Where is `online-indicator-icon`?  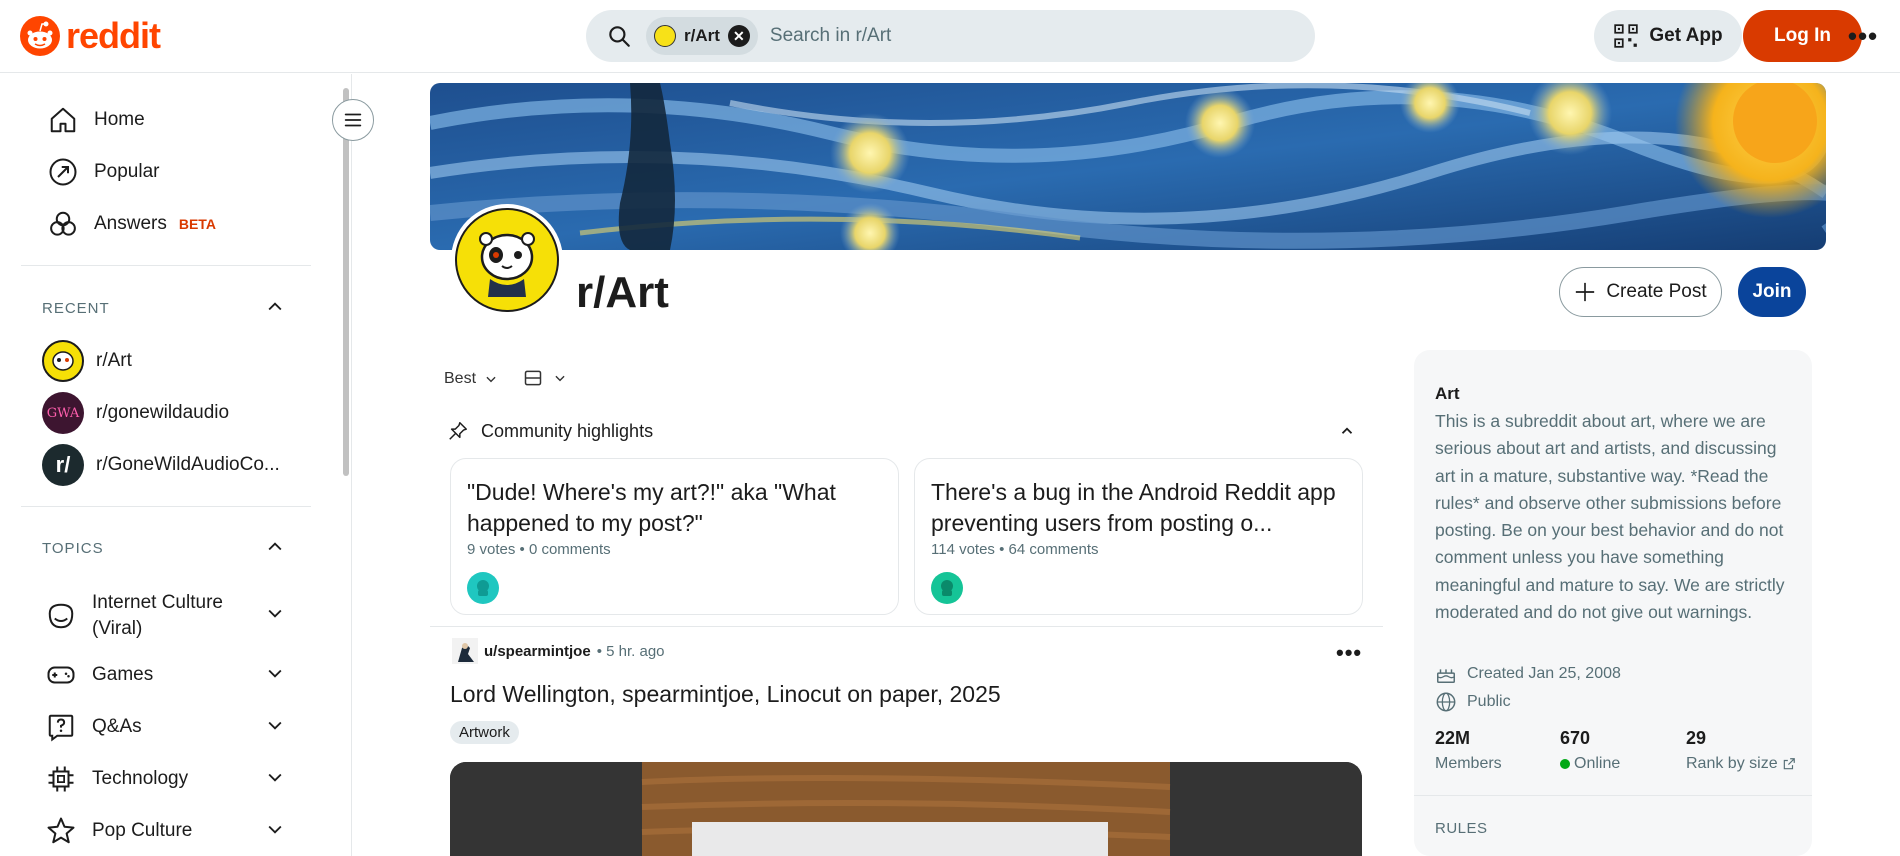 online-indicator-icon is located at coordinates (1565, 764).